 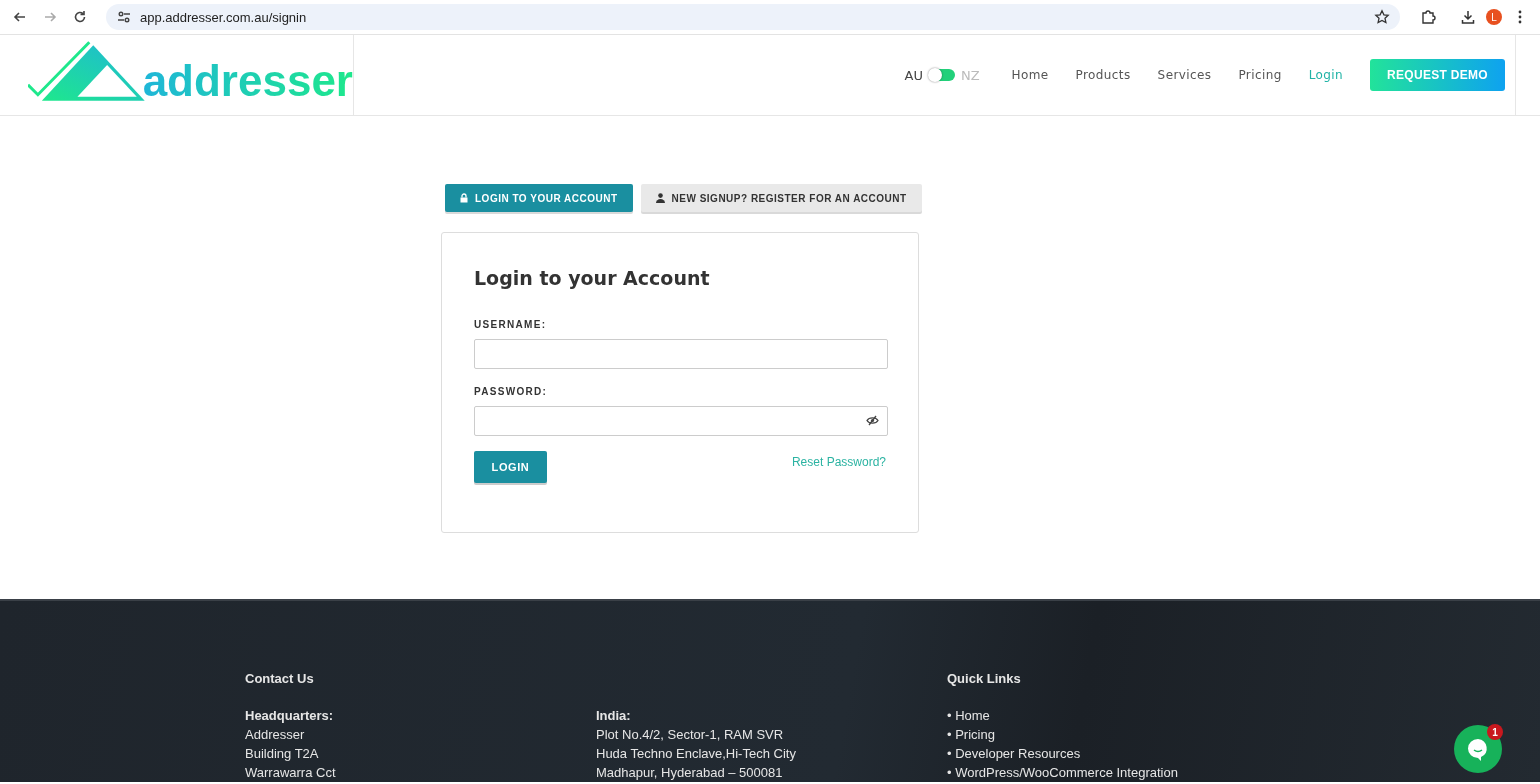 I want to click on address-heading: India:, so click(x=614, y=716).